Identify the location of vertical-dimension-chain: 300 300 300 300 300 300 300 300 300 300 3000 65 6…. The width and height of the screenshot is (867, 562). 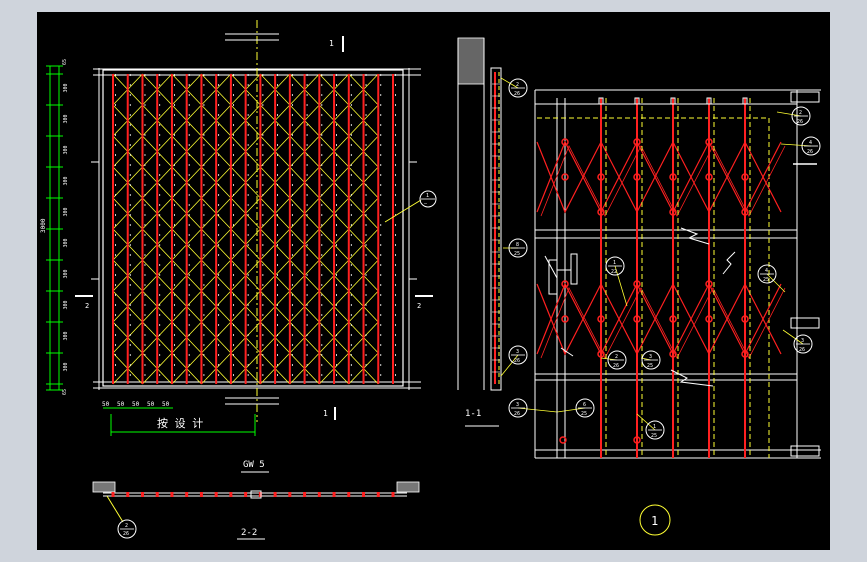
(54, 227).